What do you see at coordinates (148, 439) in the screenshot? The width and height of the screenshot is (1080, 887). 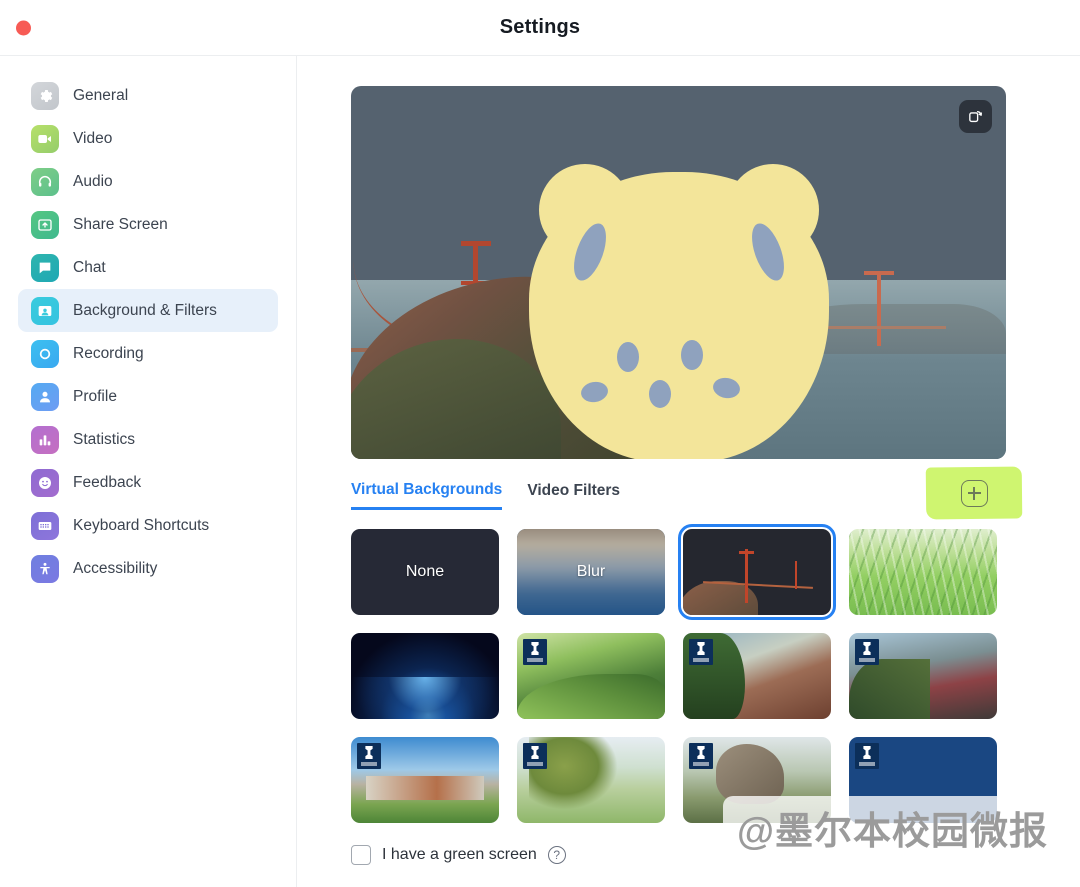 I see `sidebar-item-statistics: Statistics` at bounding box center [148, 439].